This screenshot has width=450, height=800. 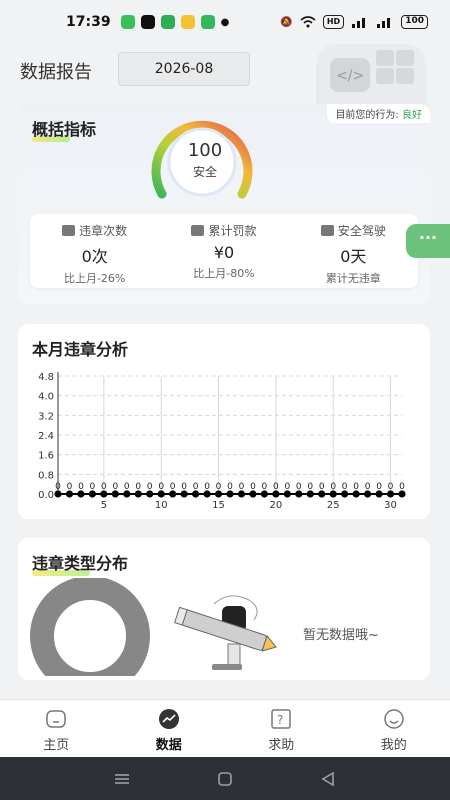 I want to click on monthly-title: 本月违章分析, so click(x=80, y=349).